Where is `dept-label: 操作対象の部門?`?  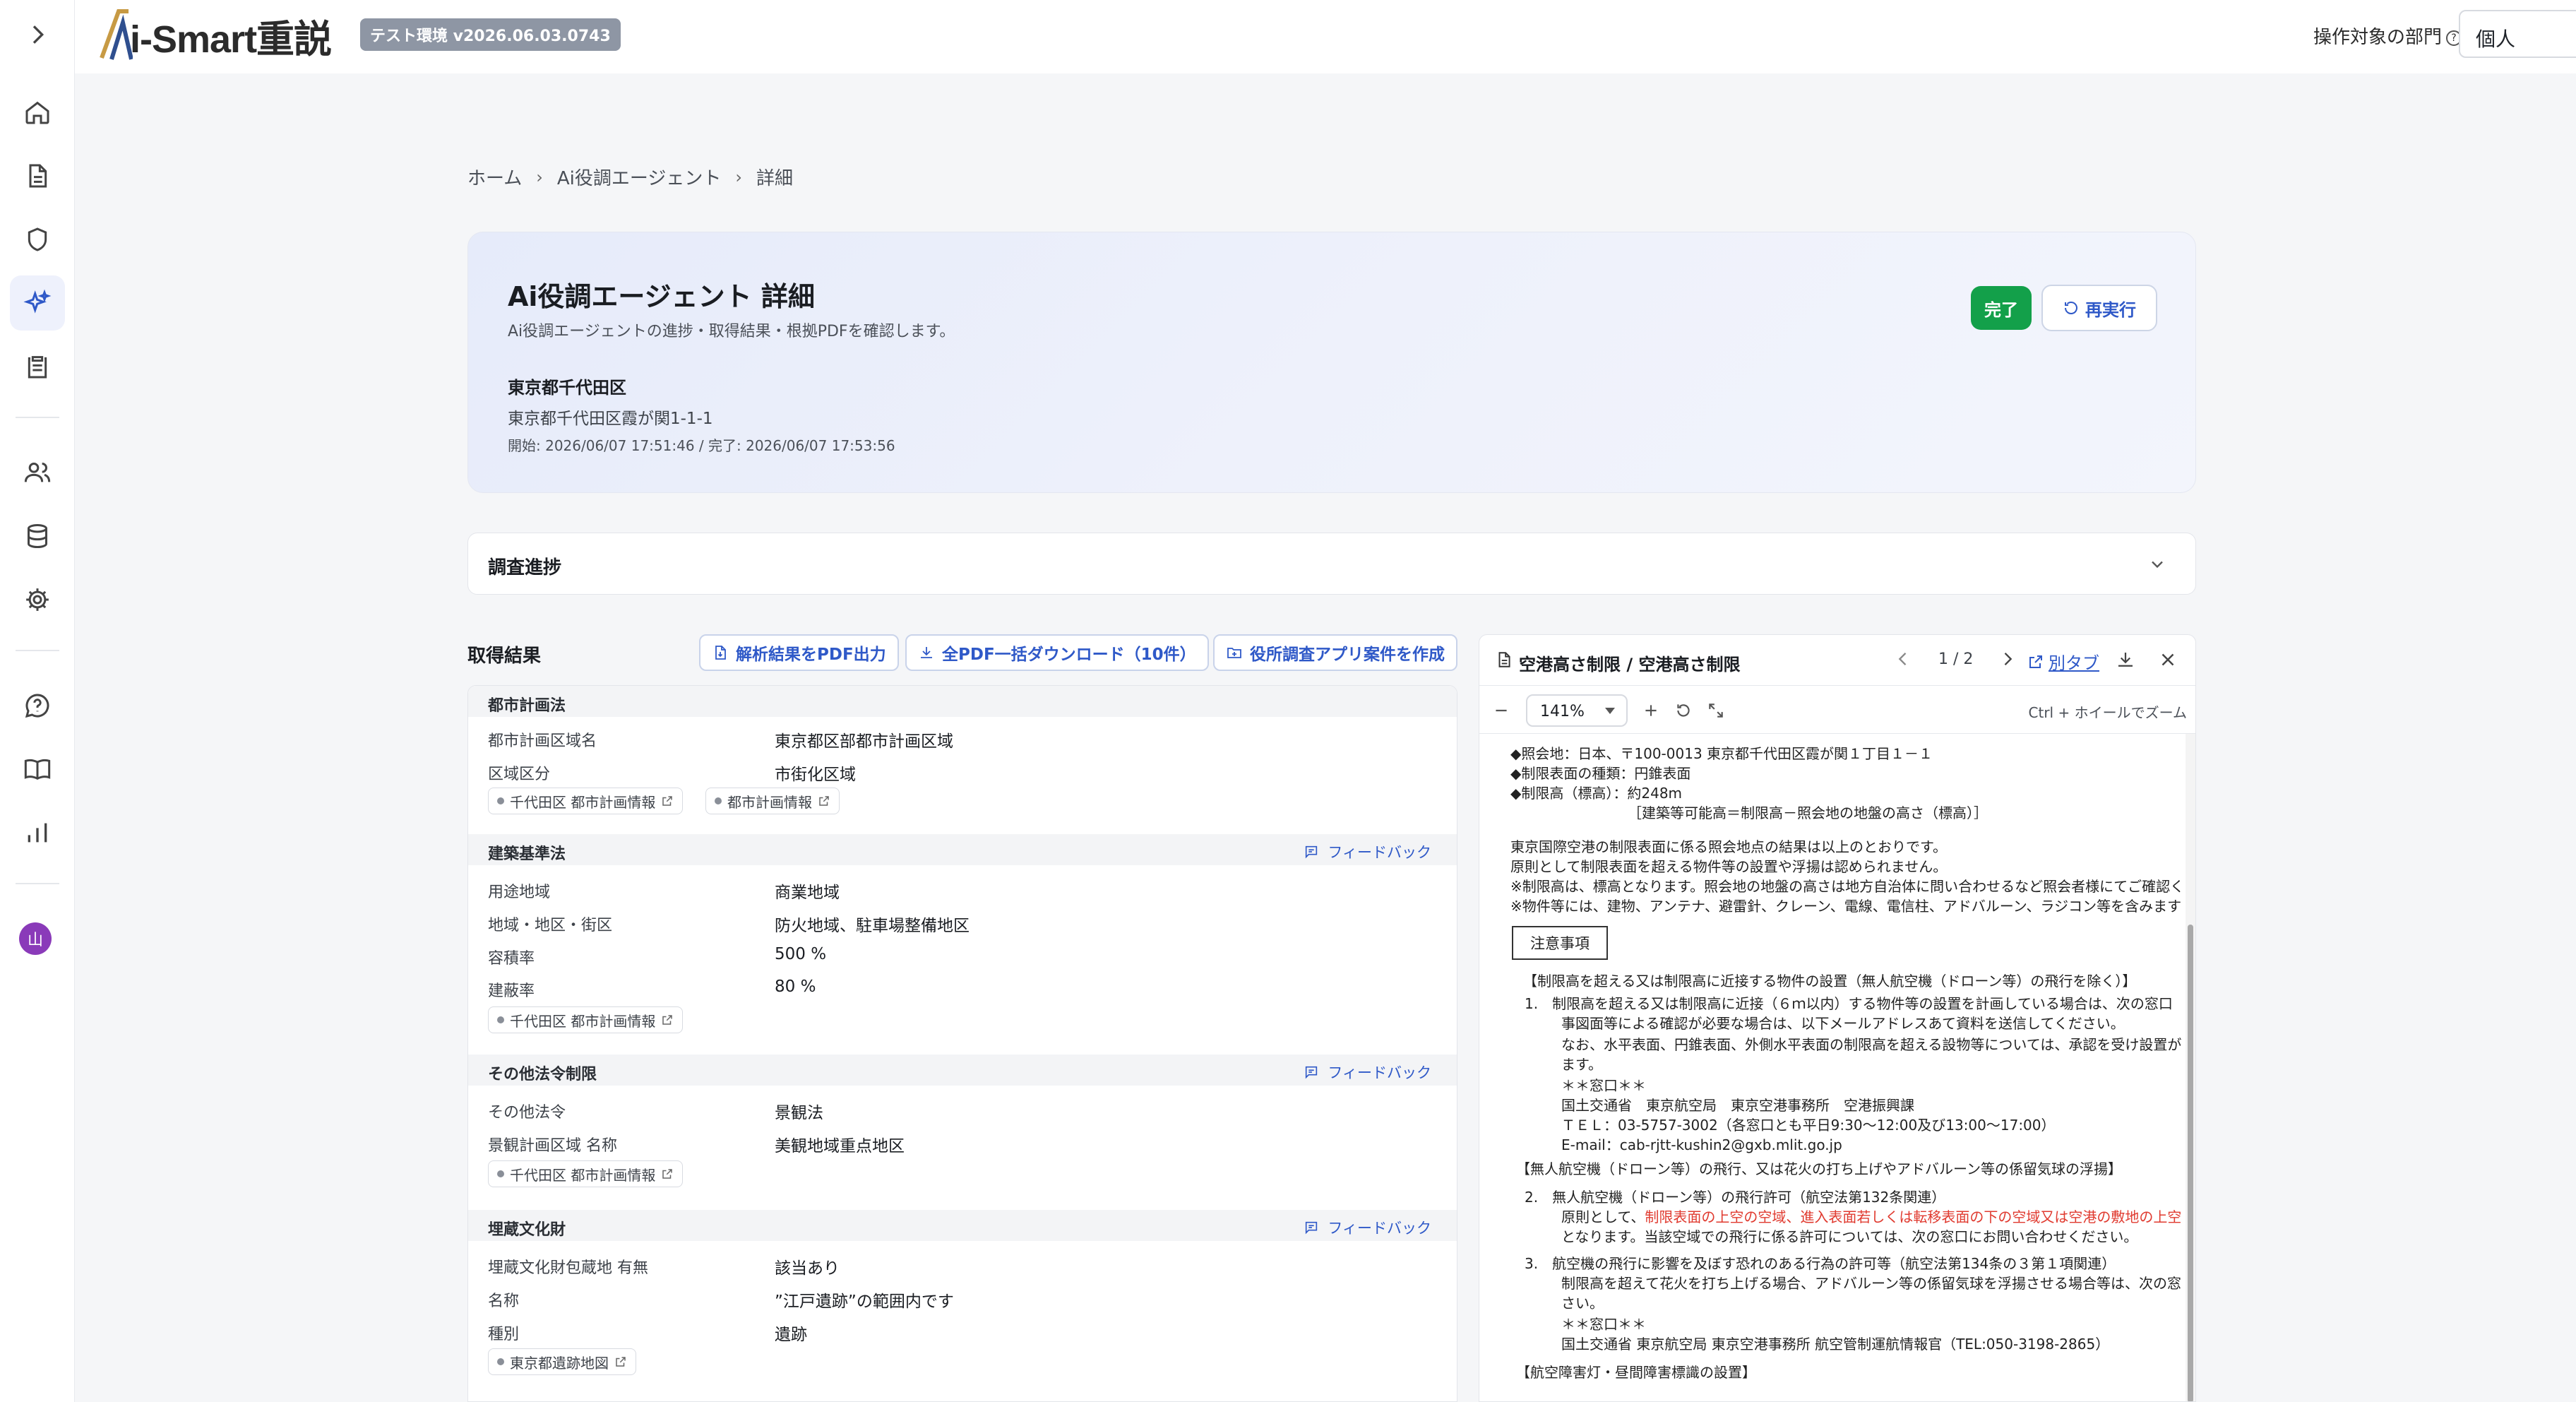
dept-label: 操作対象の部門? is located at coordinates (2387, 36).